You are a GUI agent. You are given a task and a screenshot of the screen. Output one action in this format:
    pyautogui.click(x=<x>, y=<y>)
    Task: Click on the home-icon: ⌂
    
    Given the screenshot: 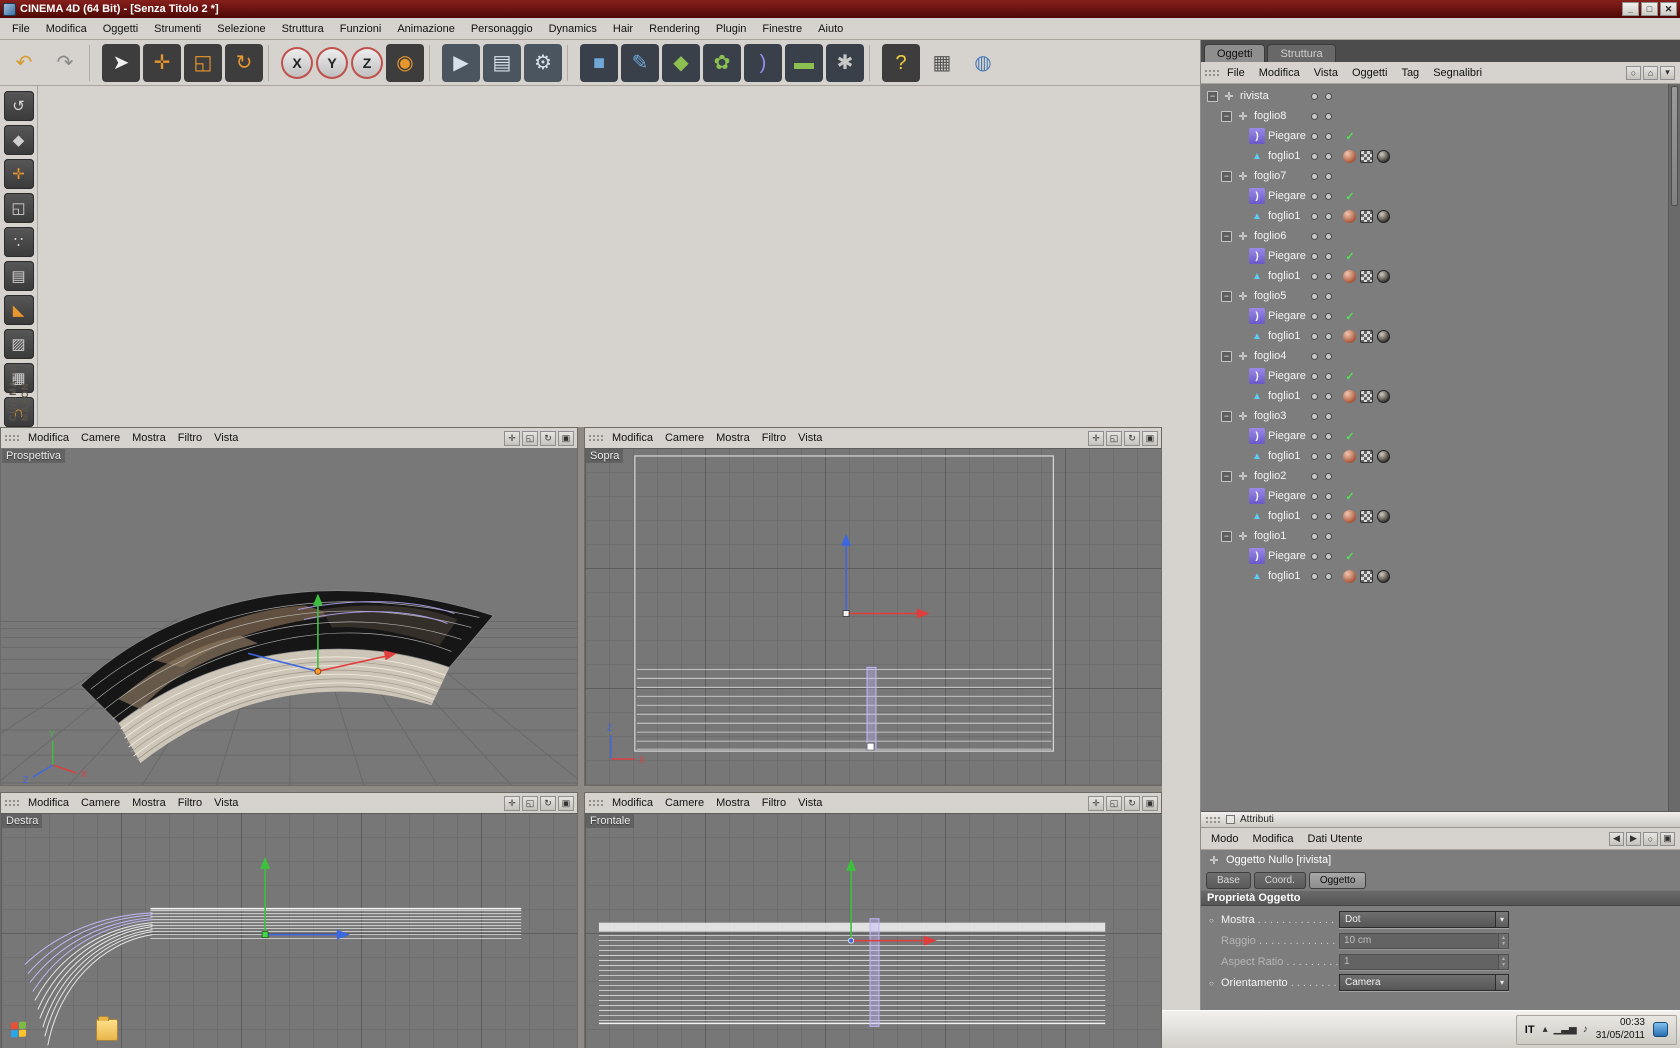 What is the action you would take?
    pyautogui.click(x=1650, y=72)
    